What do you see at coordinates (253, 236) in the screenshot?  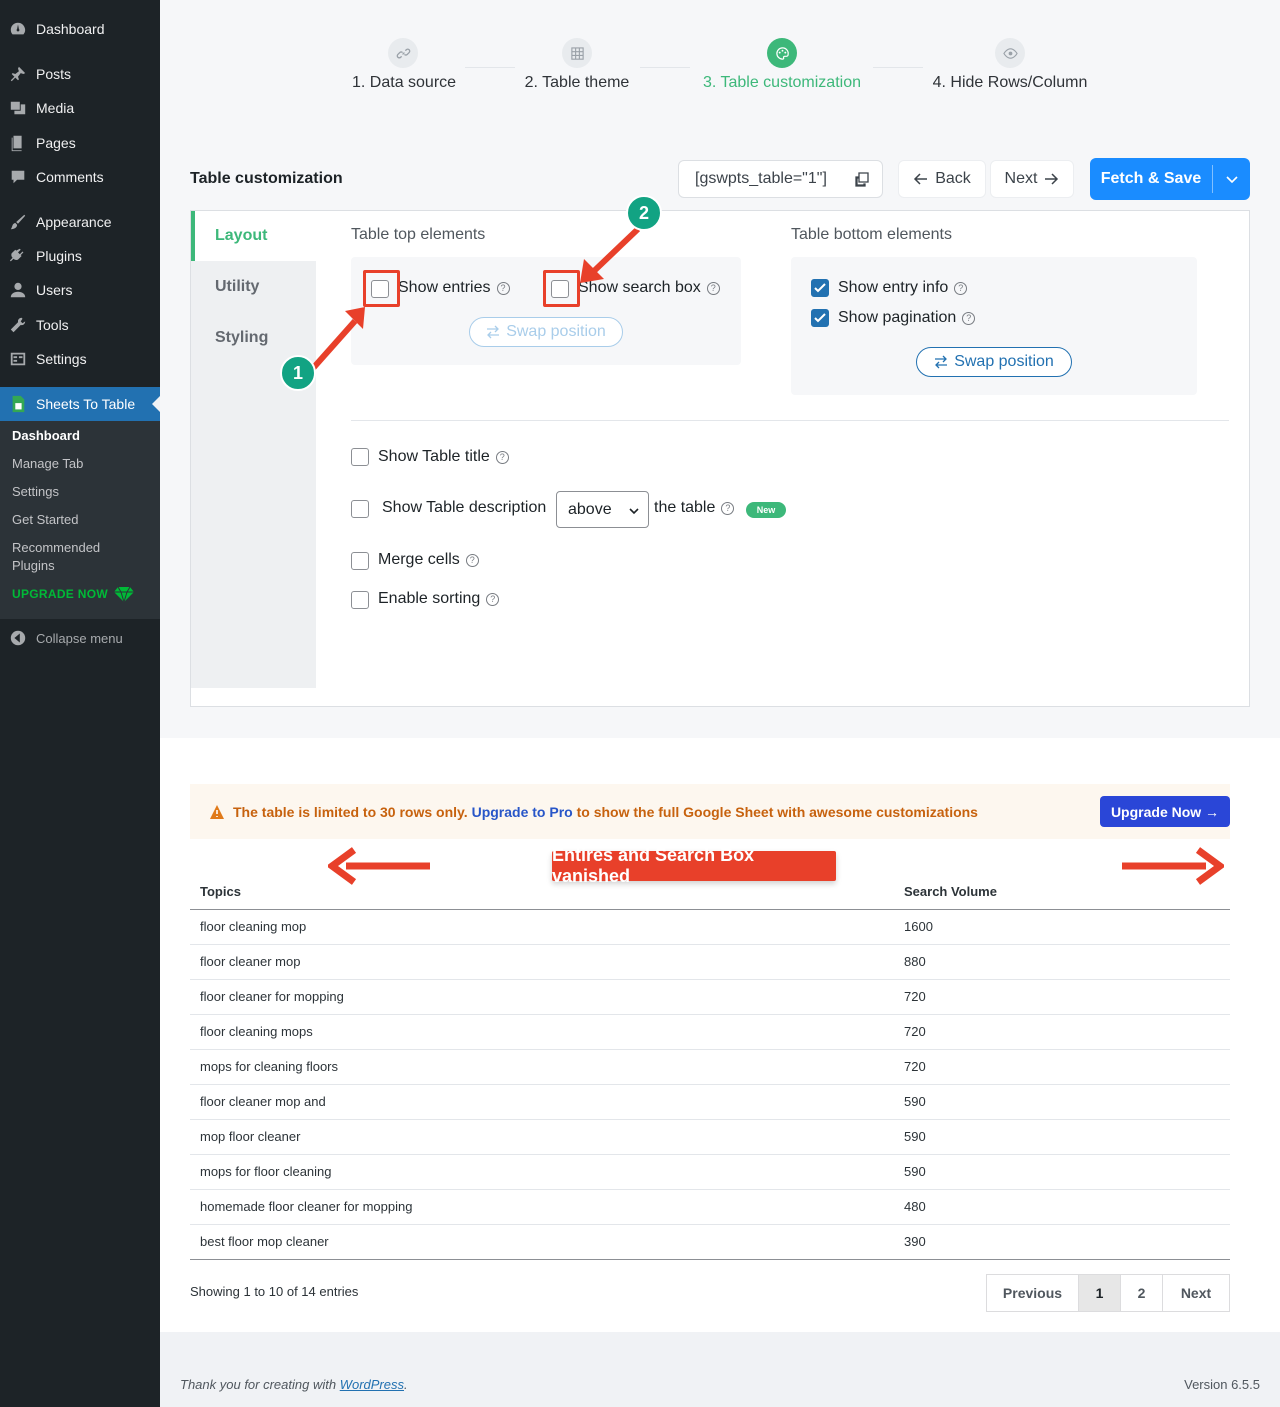 I see `tab-layout: Layout` at bounding box center [253, 236].